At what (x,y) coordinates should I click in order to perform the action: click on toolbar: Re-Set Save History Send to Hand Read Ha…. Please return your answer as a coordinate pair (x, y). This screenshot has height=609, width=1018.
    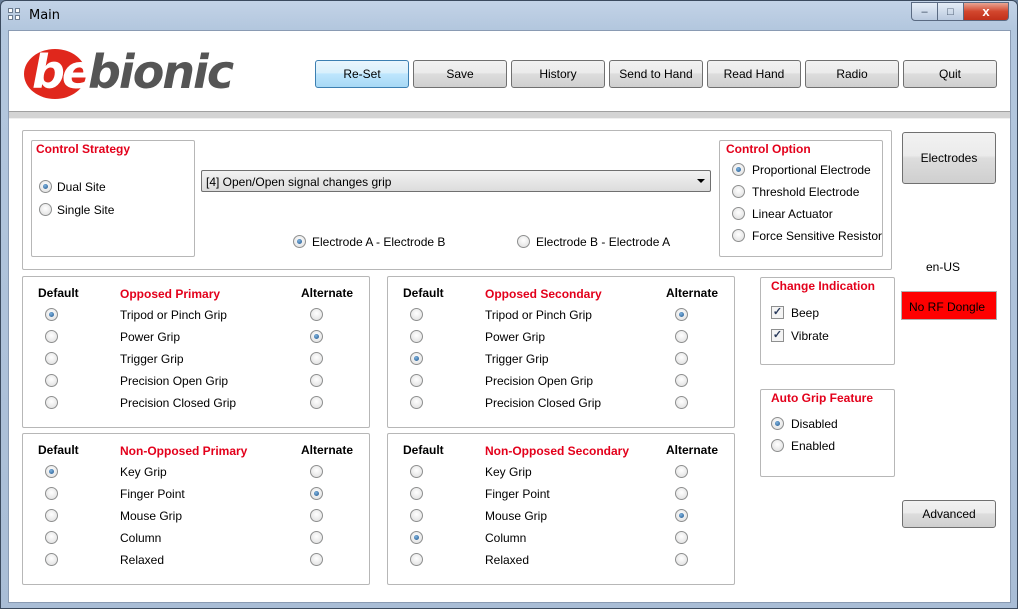
    Looking at the image, I should click on (656, 74).